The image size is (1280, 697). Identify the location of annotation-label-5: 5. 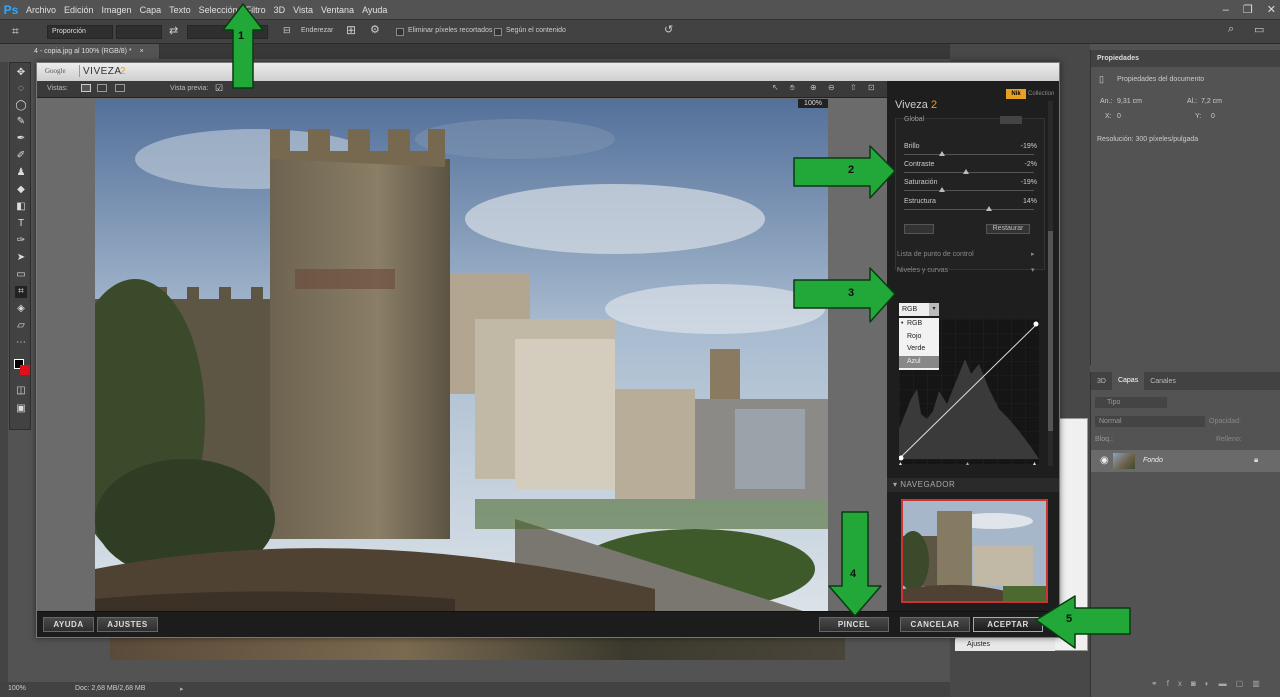
(1069, 619).